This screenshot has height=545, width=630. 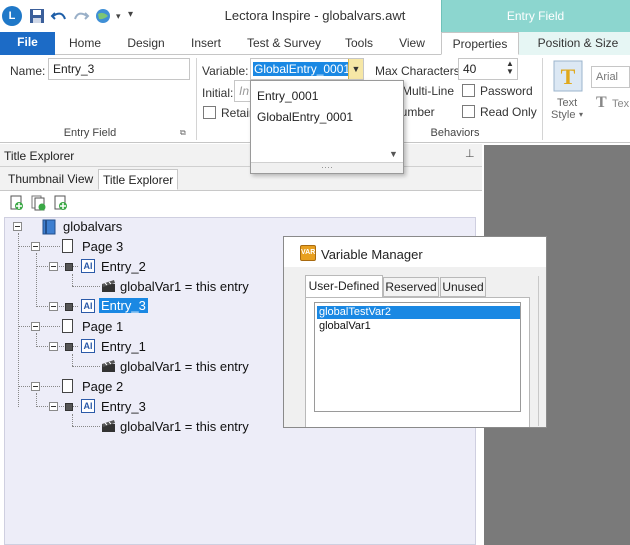 What do you see at coordinates (302, 69) in the screenshot?
I see `variable-selected-text: GlobalEntry_0001` at bounding box center [302, 69].